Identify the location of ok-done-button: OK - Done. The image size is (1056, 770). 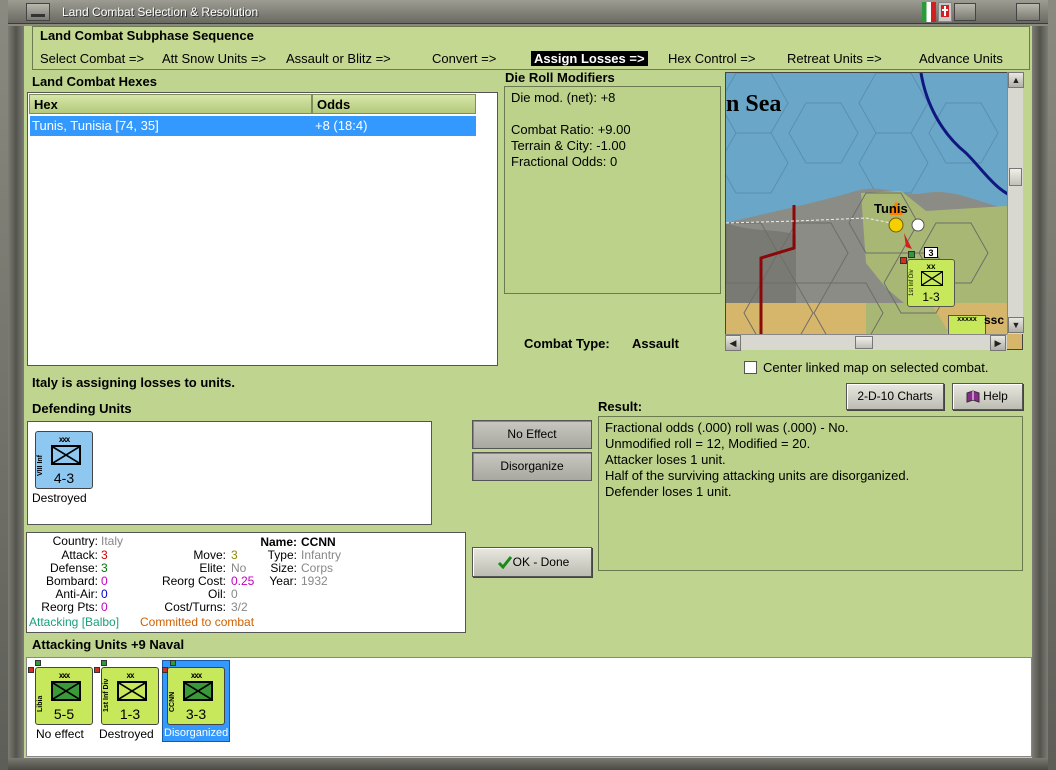
(532, 562).